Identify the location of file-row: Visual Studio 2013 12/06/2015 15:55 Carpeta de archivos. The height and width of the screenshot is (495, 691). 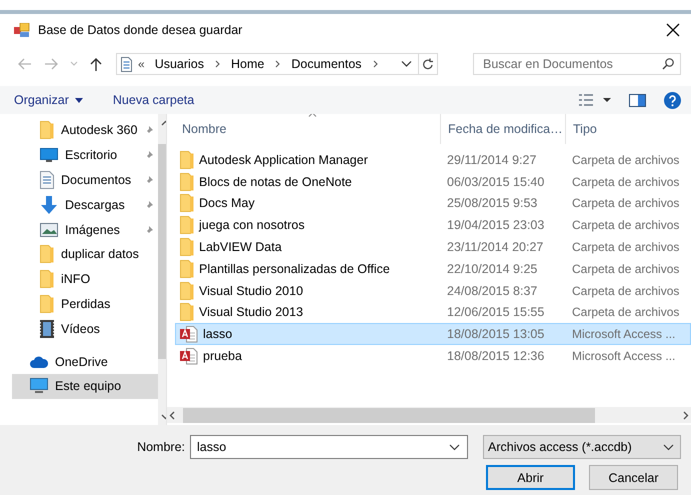
(433, 313).